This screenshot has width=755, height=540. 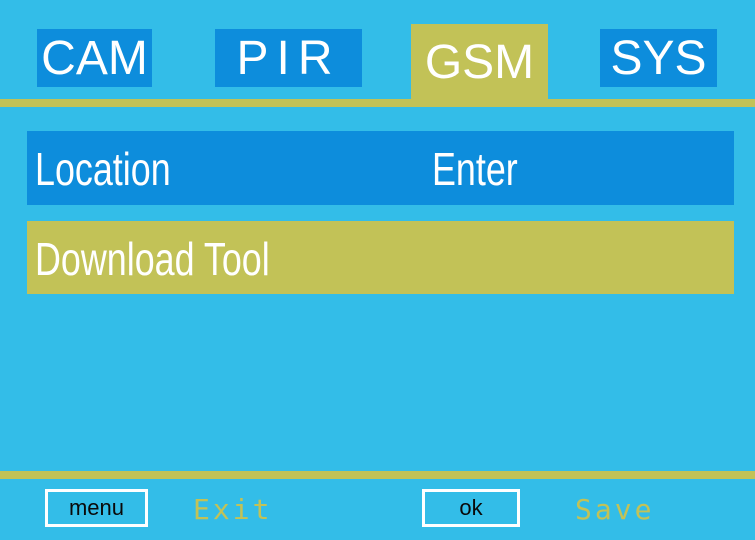 I want to click on top-divider, so click(x=377, y=103).